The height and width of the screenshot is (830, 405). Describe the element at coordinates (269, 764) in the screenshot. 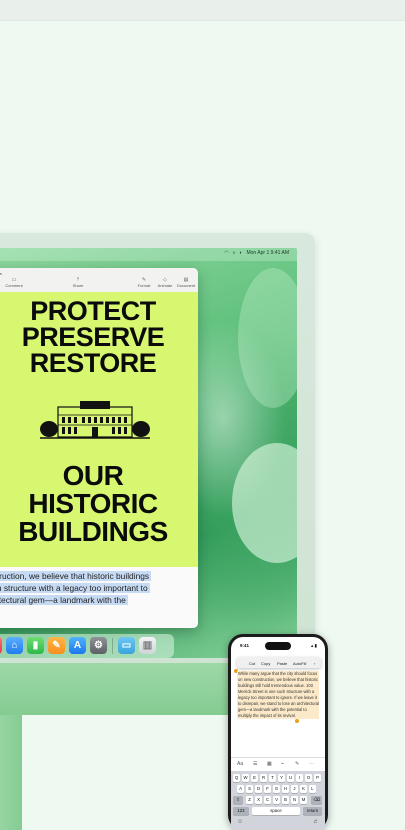

I see `table-icon: ▦` at that location.